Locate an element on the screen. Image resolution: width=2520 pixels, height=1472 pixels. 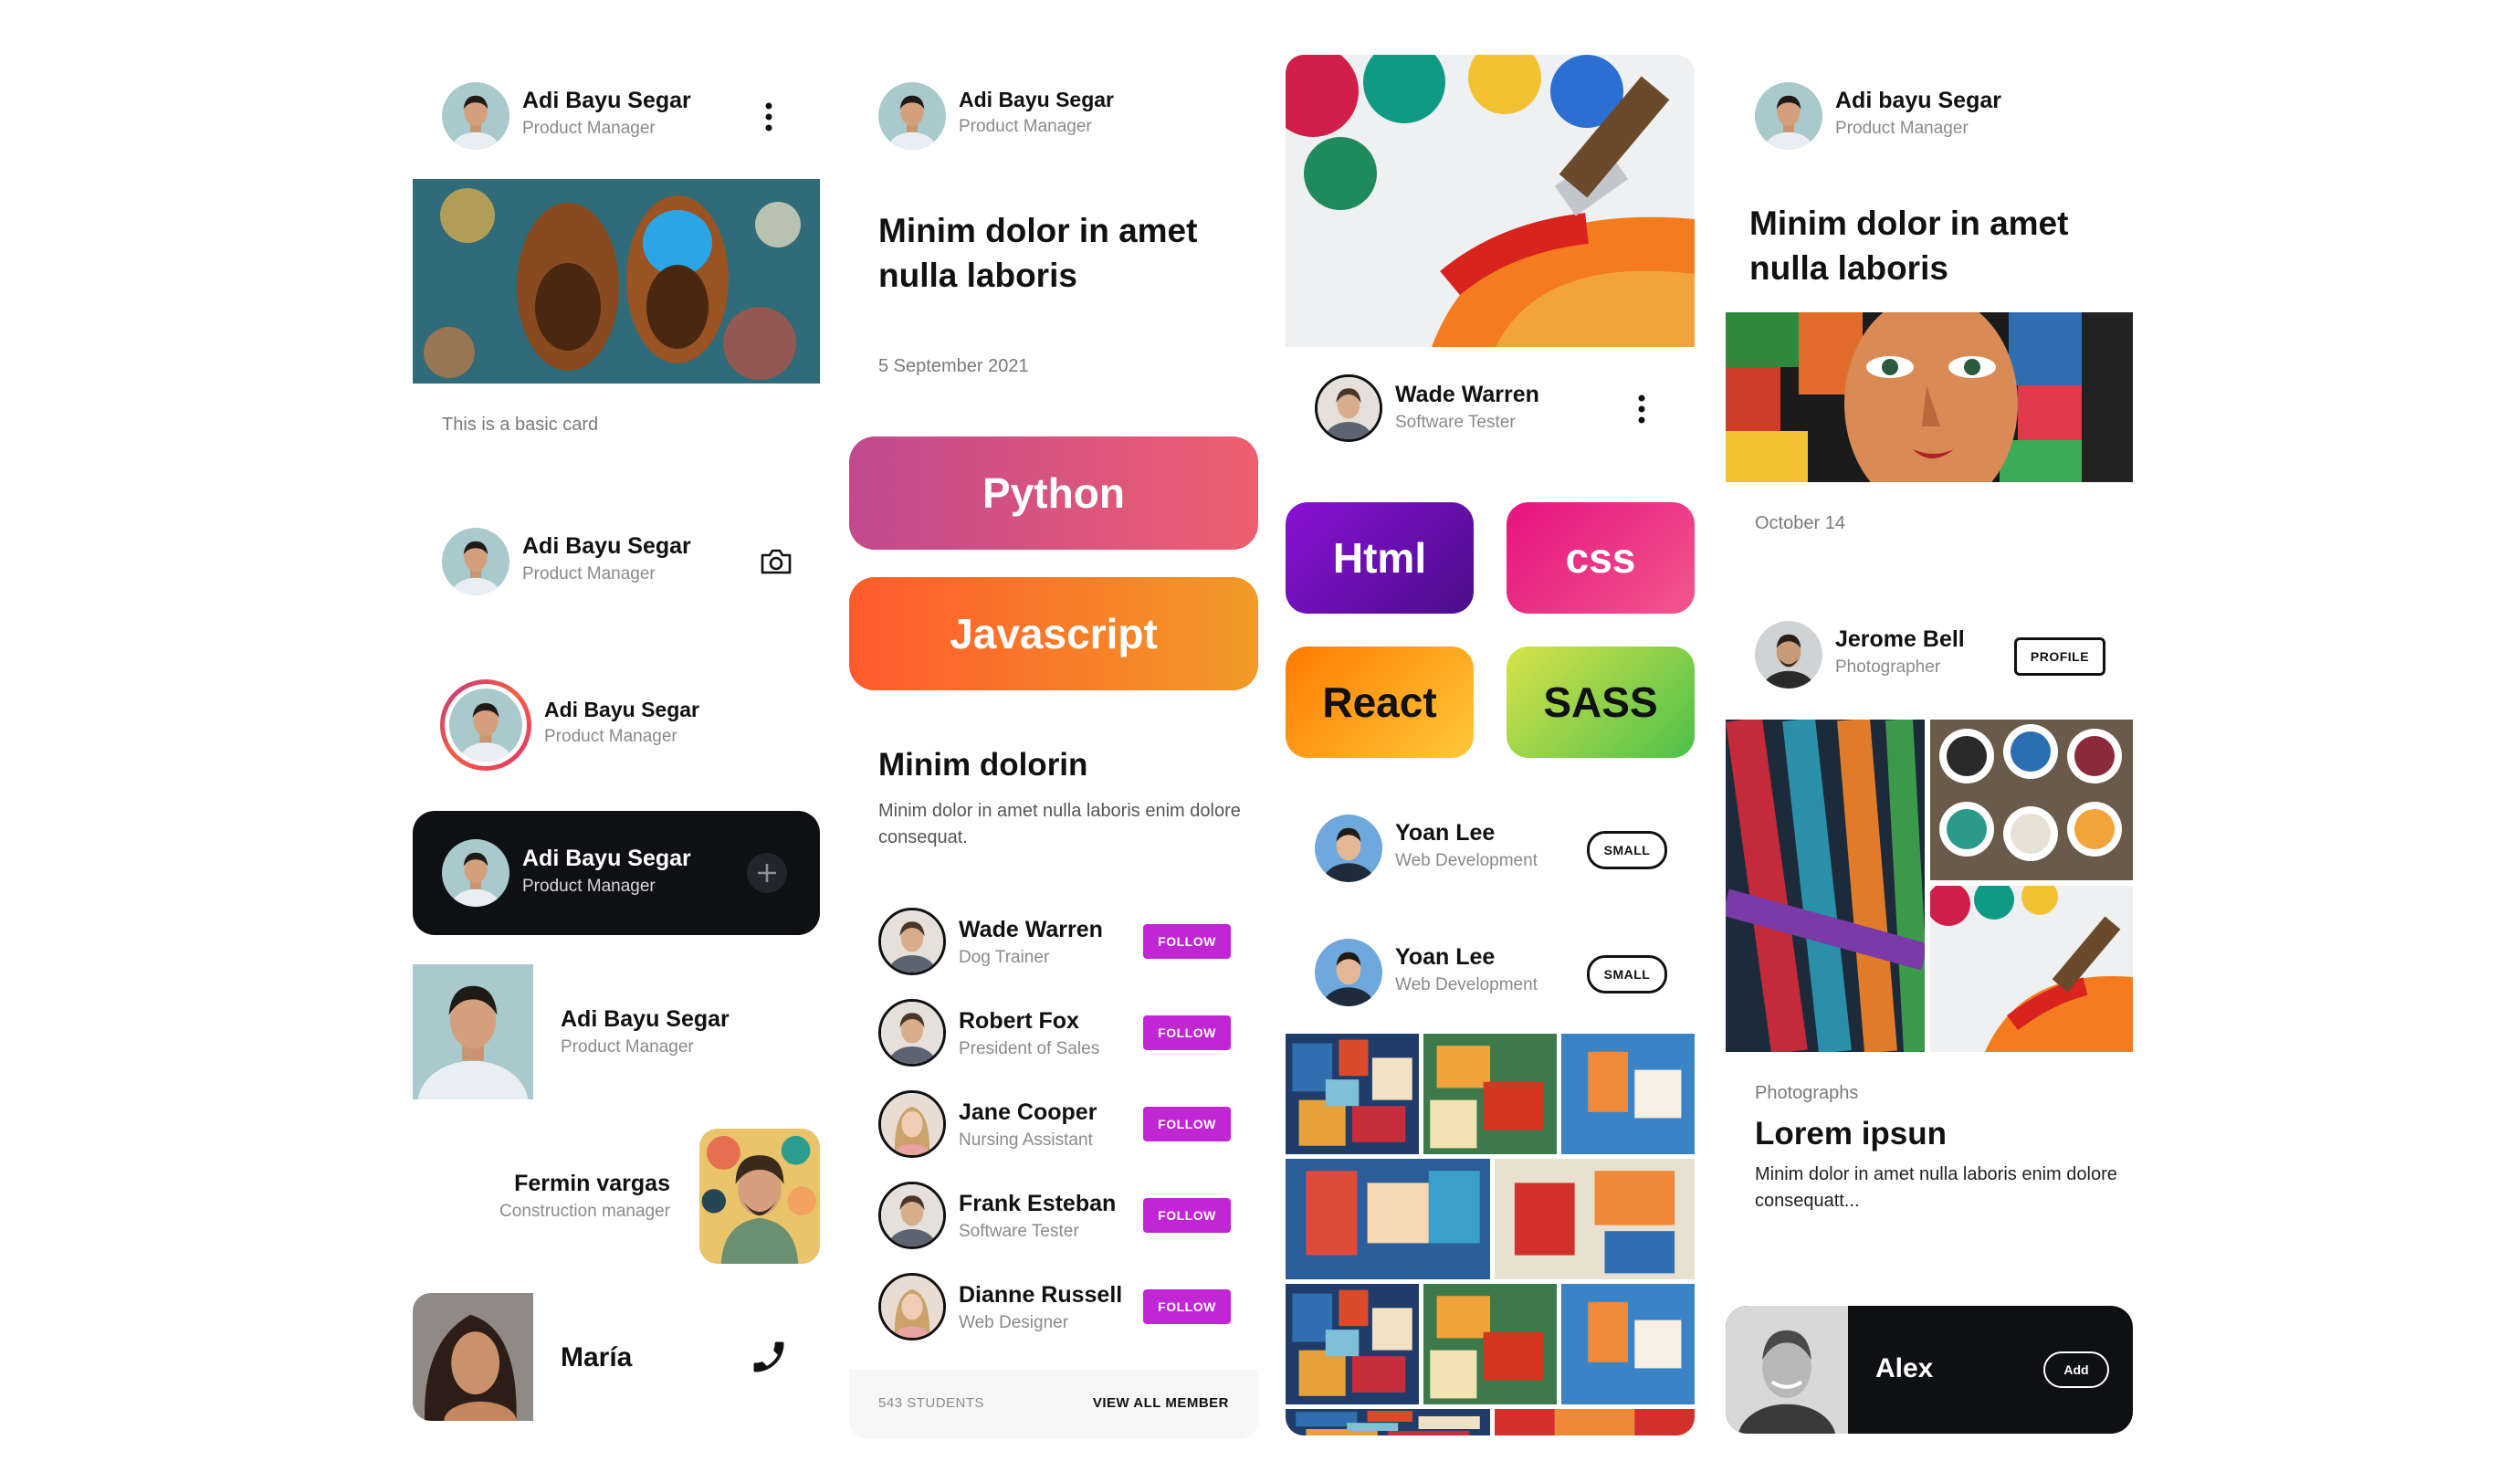
profile-name: Adi bayu Segar is located at coordinates (1918, 100).